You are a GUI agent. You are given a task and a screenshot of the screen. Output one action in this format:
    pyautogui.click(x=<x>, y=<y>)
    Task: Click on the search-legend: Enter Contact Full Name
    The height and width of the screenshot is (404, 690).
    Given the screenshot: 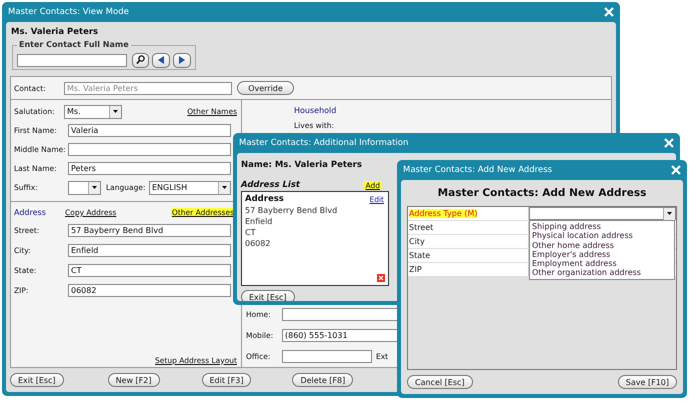 What is the action you would take?
    pyautogui.click(x=74, y=44)
    